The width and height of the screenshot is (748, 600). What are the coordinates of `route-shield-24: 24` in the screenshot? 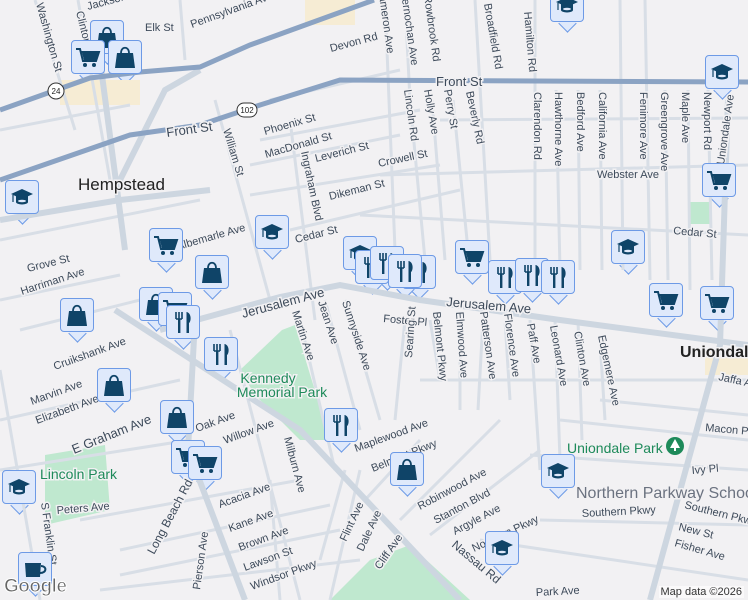 It's located at (56, 91).